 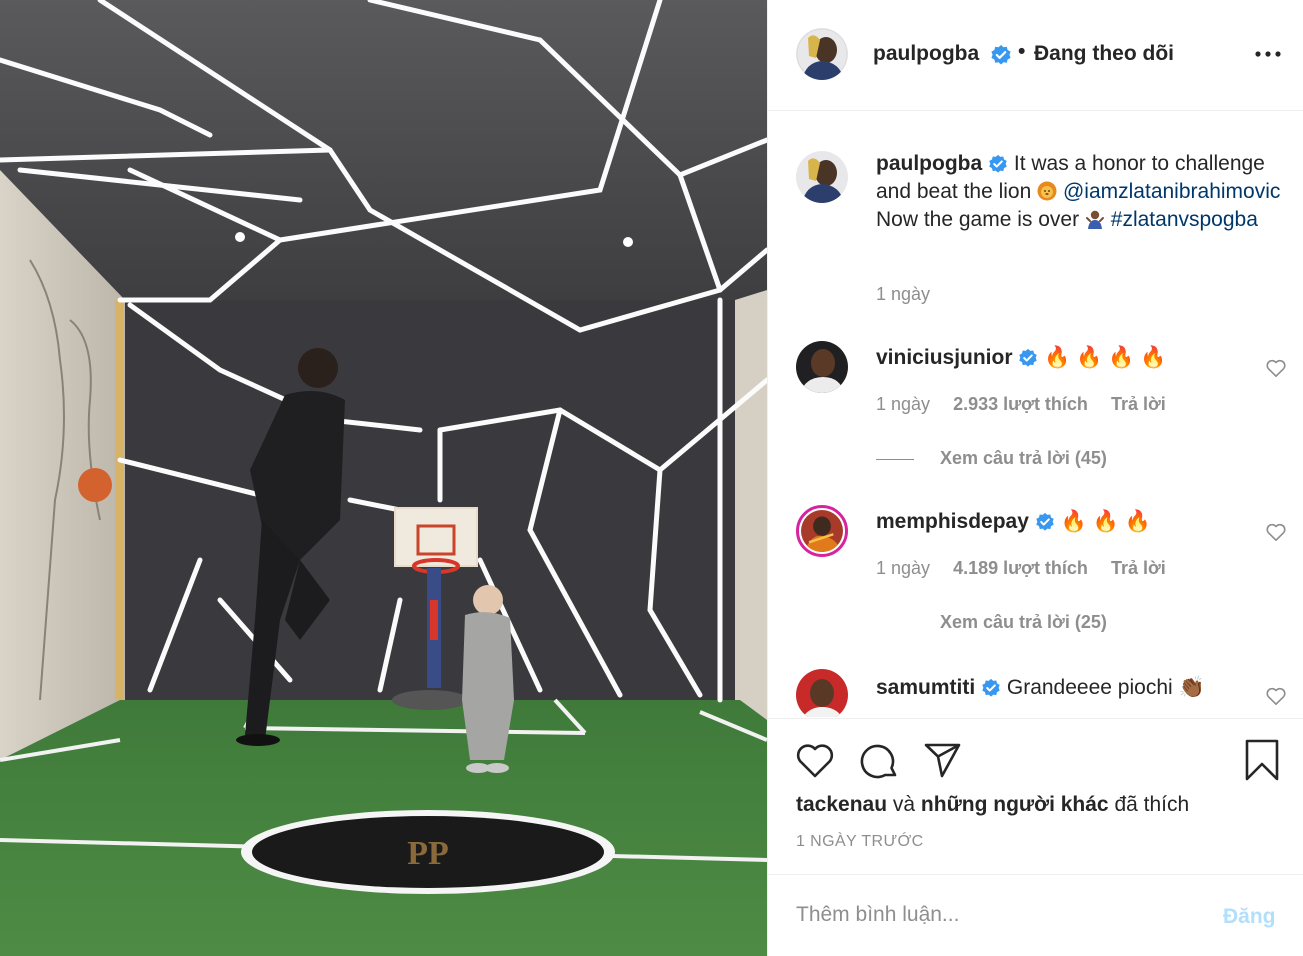 I want to click on caption-author-avatar, so click(x=822, y=177).